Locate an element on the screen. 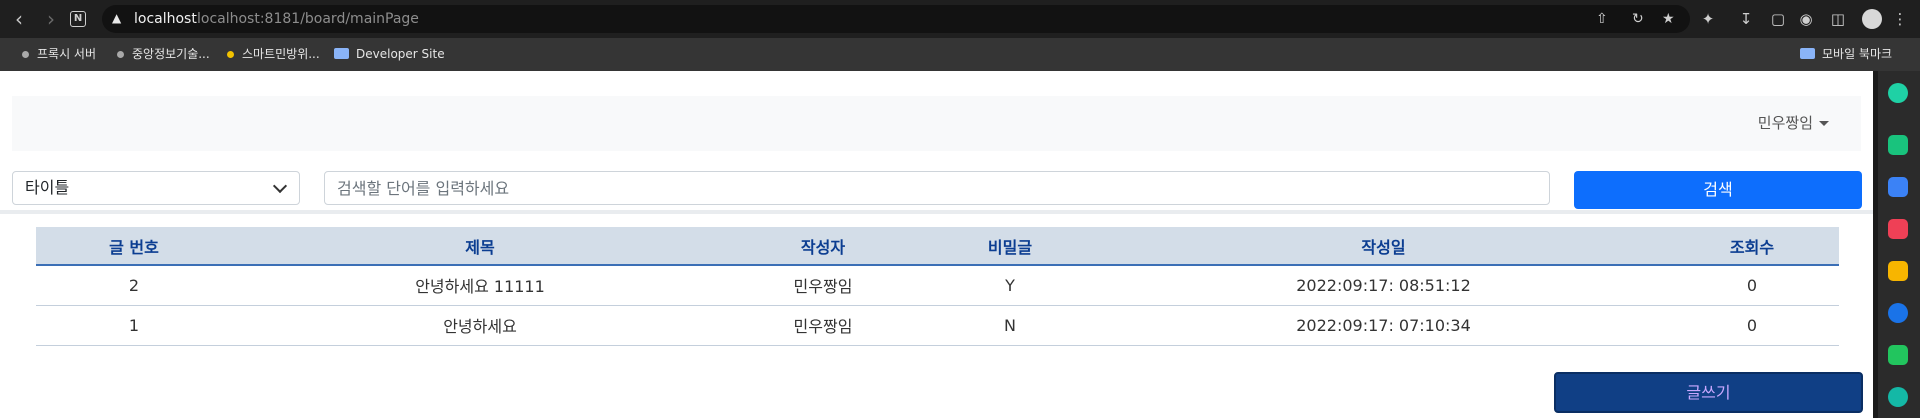 This screenshot has height=418, width=1920. back-icon: ‹ is located at coordinates (19, 19).